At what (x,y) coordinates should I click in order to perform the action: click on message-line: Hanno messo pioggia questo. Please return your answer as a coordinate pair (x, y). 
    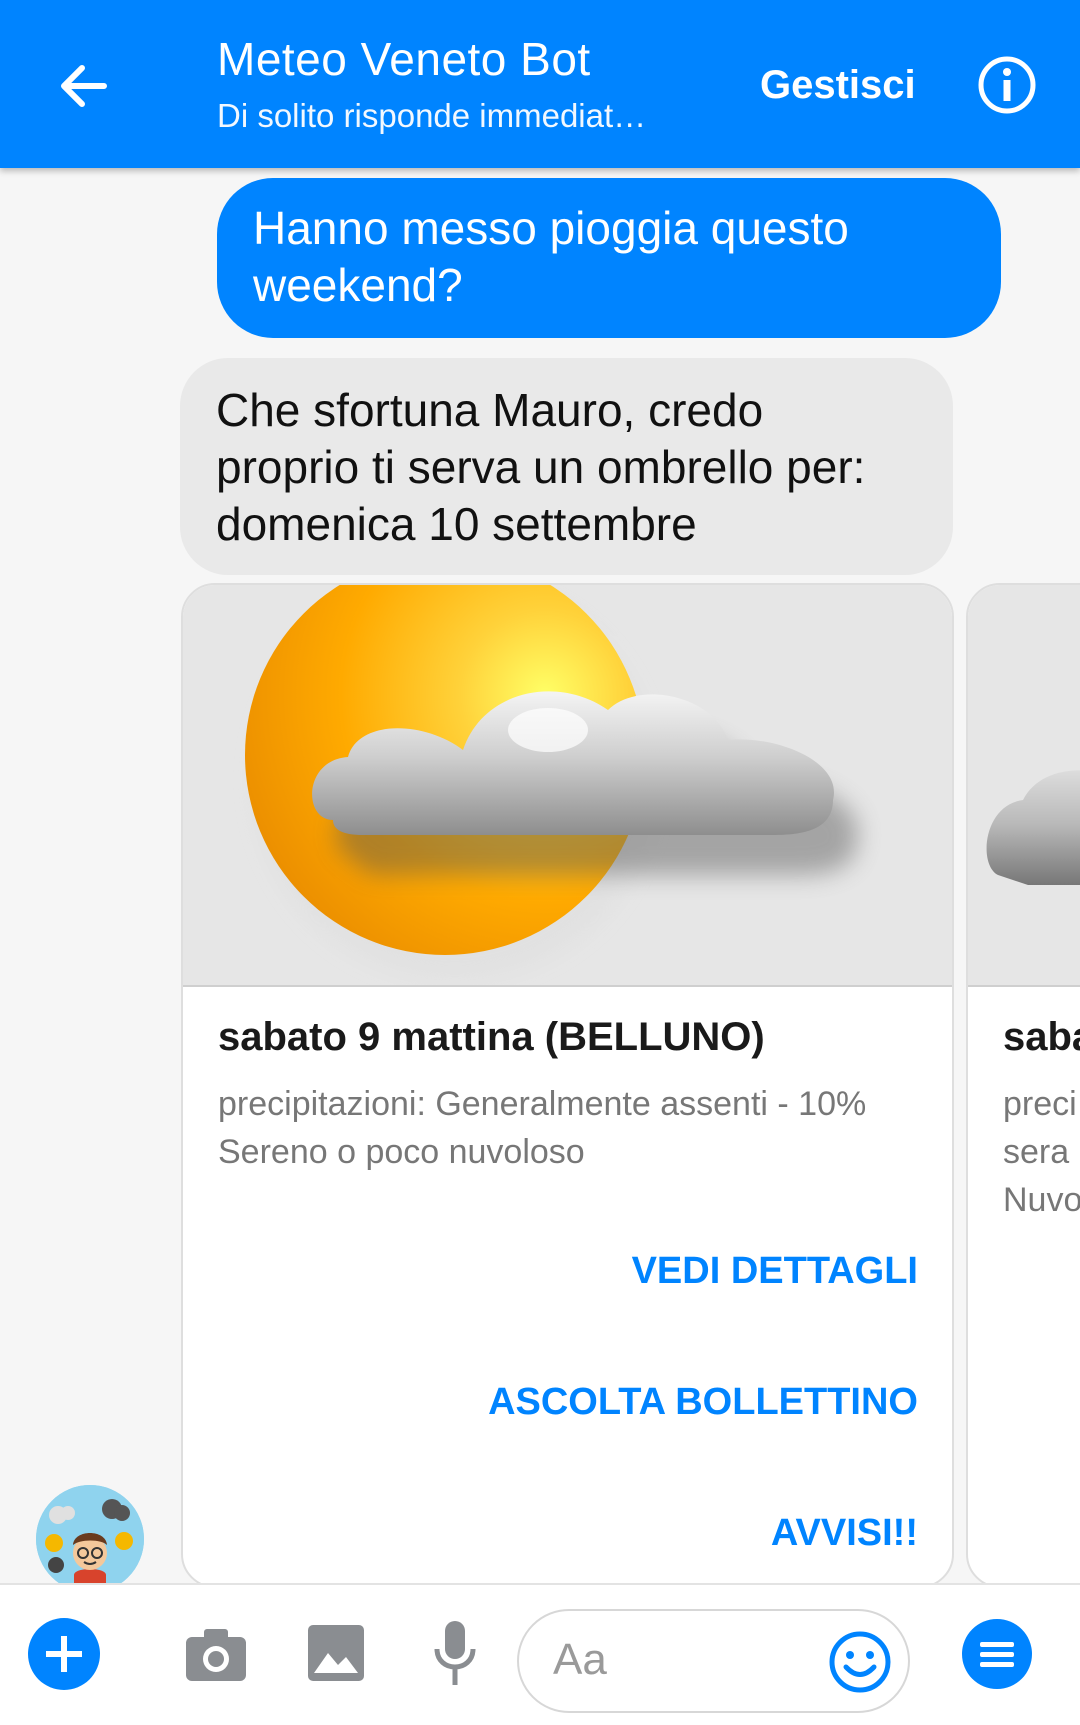
    Looking at the image, I should click on (551, 228).